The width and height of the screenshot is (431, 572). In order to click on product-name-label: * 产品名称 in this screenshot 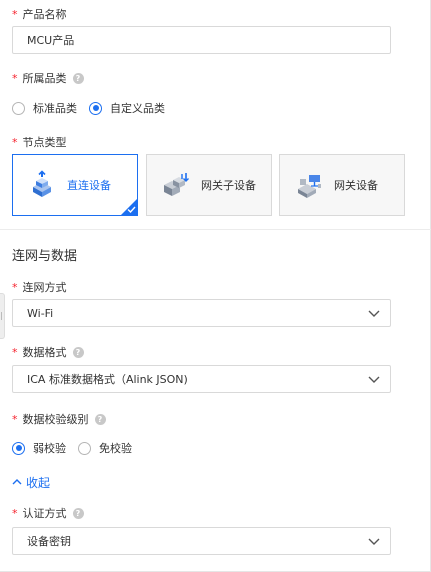, I will do `click(39, 14)`.